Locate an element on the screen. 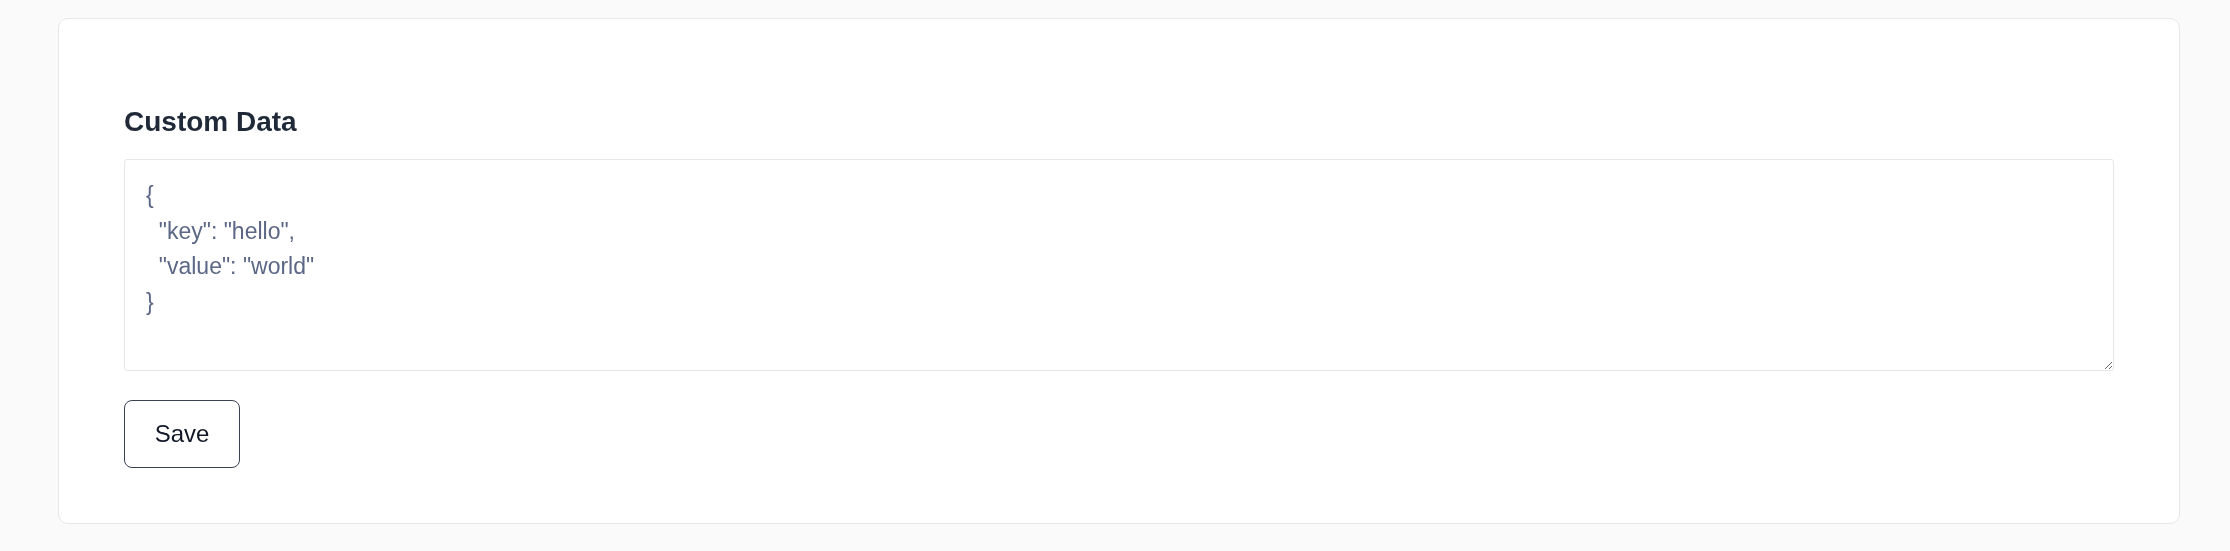 Image resolution: width=2230 pixels, height=551 pixels. section-title: Custom Data is located at coordinates (210, 122).